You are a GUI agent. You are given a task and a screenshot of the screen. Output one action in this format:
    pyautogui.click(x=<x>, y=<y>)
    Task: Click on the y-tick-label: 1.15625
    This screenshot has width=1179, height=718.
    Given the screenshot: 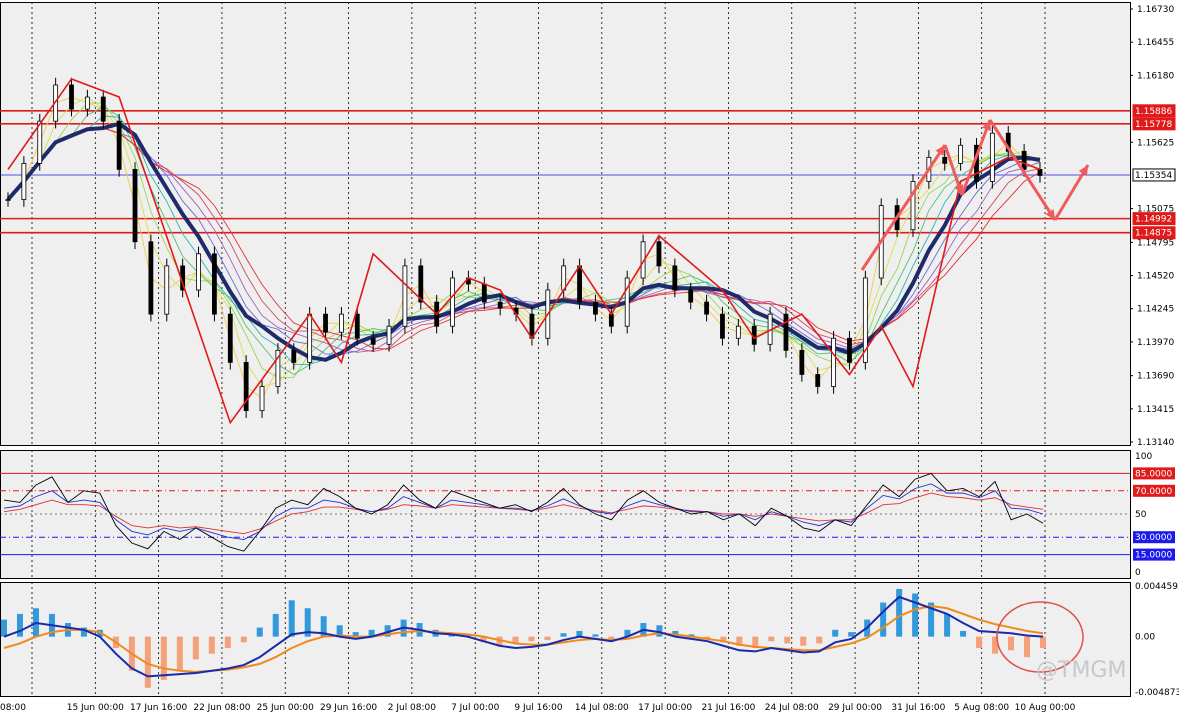 What is the action you would take?
    pyautogui.click(x=1155, y=143)
    